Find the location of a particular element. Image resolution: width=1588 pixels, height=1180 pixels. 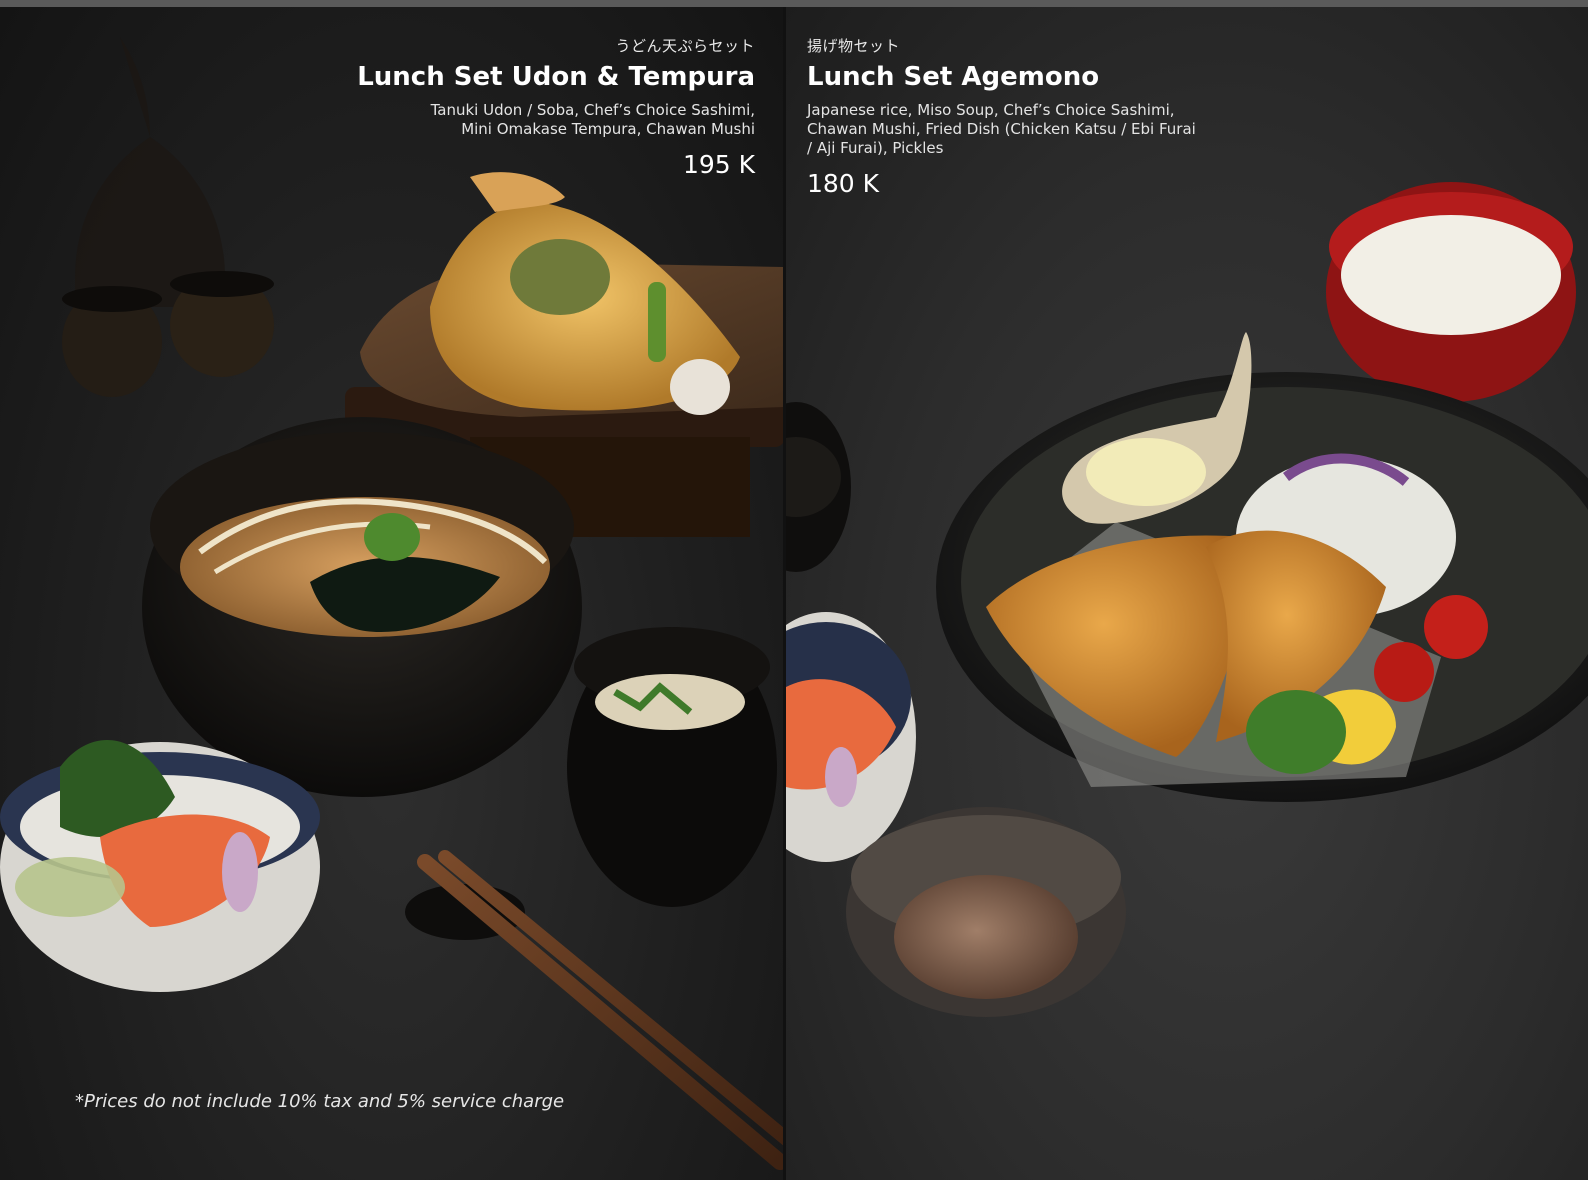

description-line: Mini Omakase Tempura, Chawan Mushi is located at coordinates (608, 129).